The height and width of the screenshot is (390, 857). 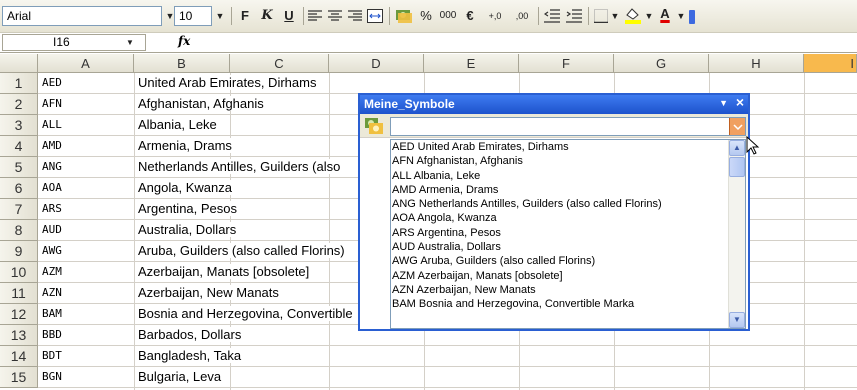 What do you see at coordinates (279, 63) in the screenshot?
I see `column-header-c: C` at bounding box center [279, 63].